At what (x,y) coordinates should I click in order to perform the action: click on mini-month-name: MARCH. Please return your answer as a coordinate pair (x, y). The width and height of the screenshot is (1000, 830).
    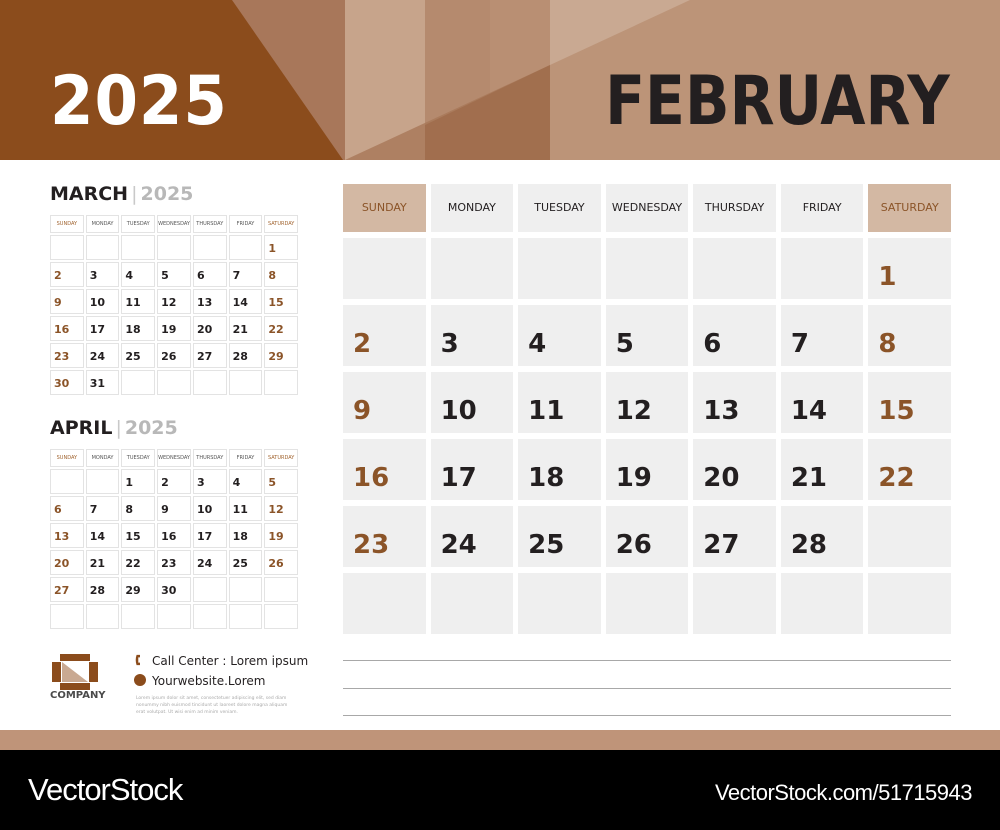
    Looking at the image, I should click on (89, 194).